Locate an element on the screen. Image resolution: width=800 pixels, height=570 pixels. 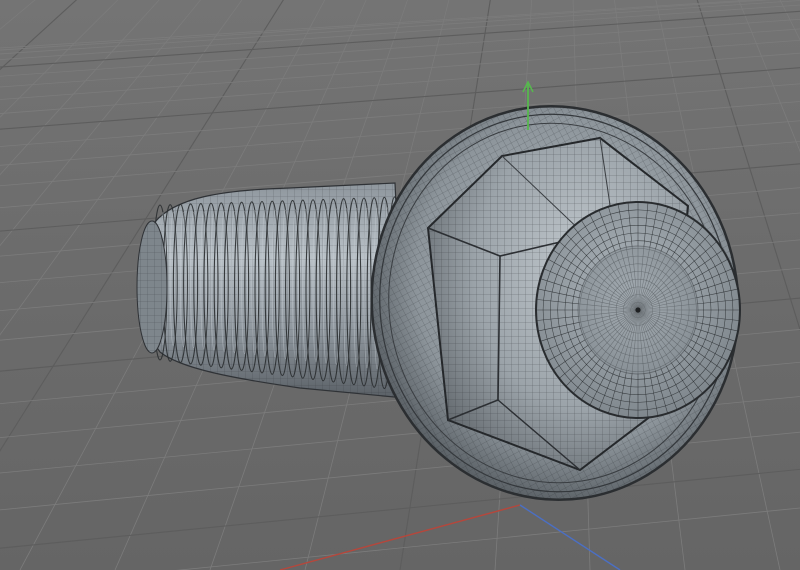
z-axis-line is located at coordinates (570, 537).